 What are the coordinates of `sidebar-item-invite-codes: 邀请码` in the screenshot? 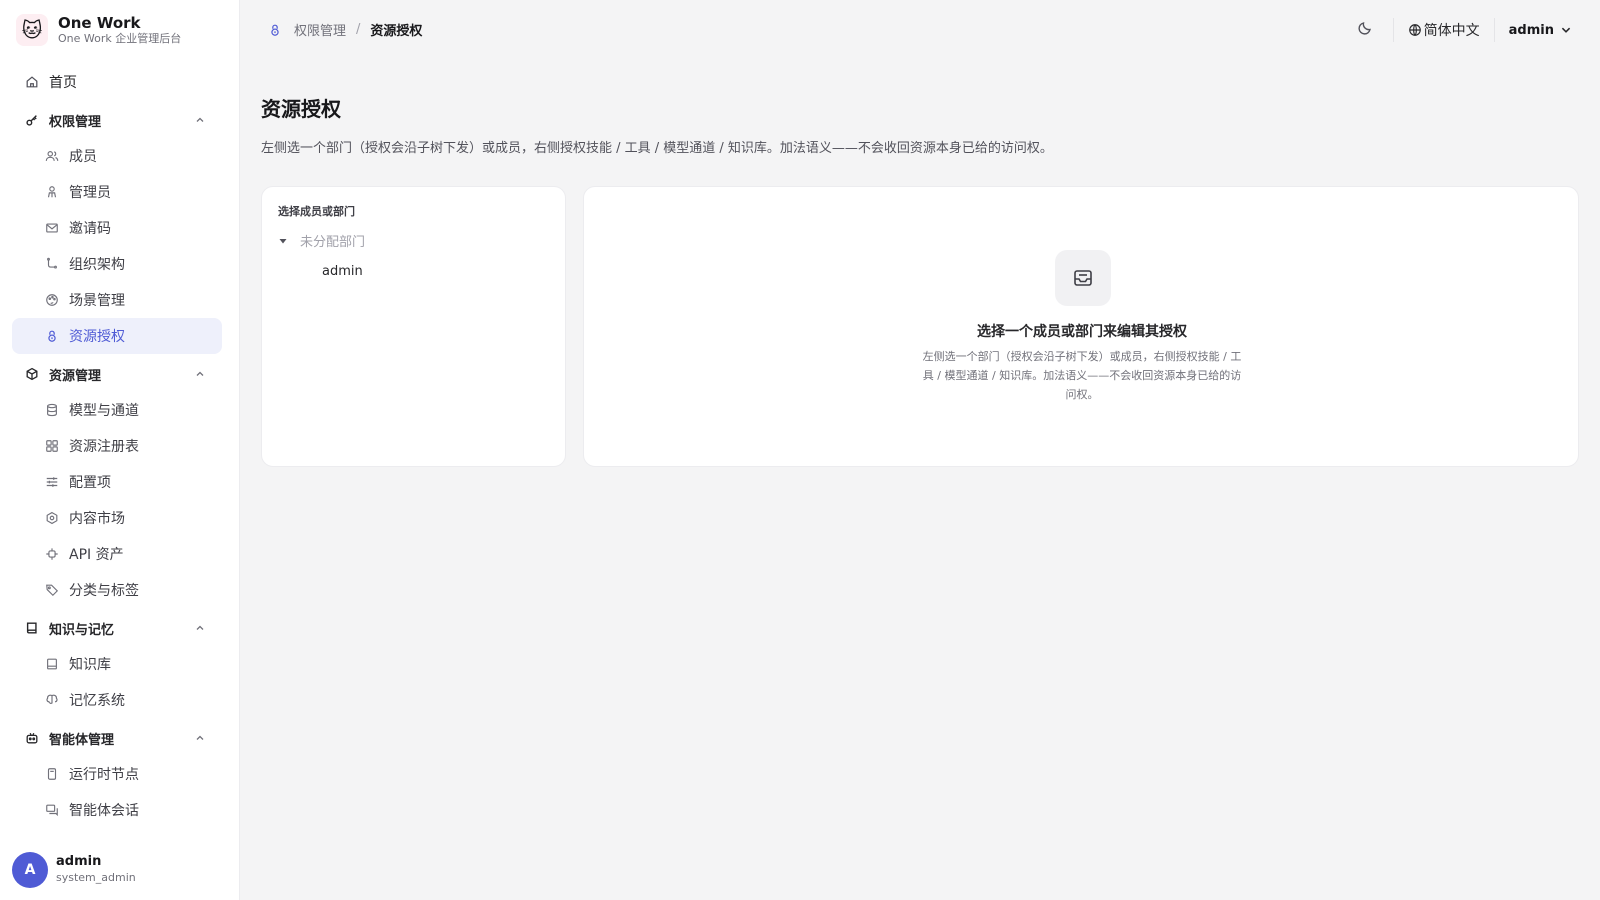 It's located at (117, 228).